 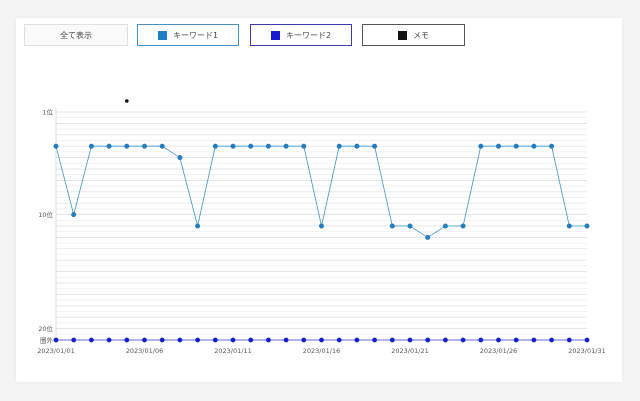 What do you see at coordinates (498, 351) in the screenshot?
I see `x-tick-label: 2023/01/26` at bounding box center [498, 351].